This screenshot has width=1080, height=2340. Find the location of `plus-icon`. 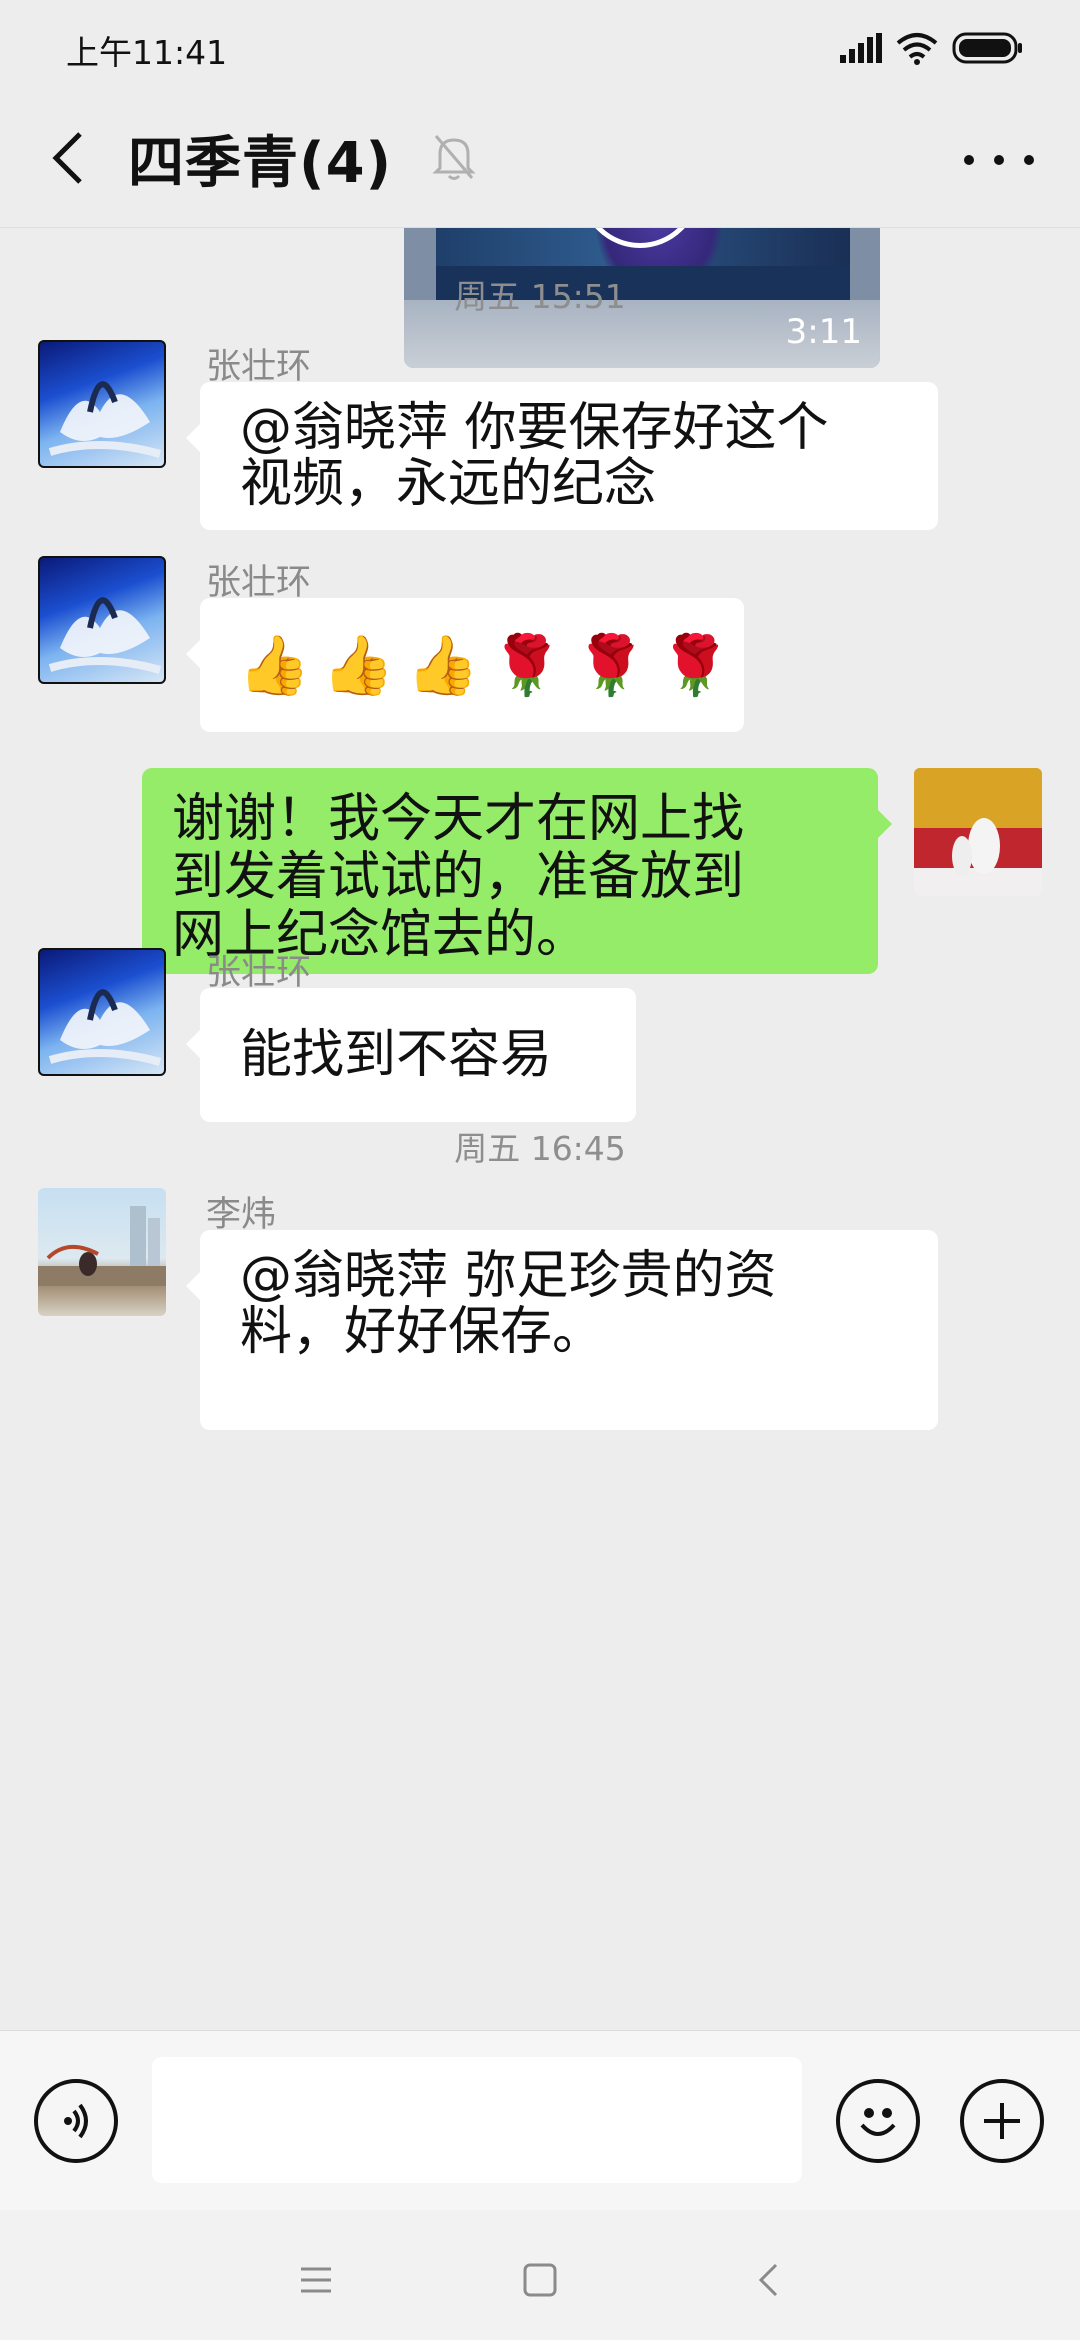

plus-icon is located at coordinates (1002, 2121).